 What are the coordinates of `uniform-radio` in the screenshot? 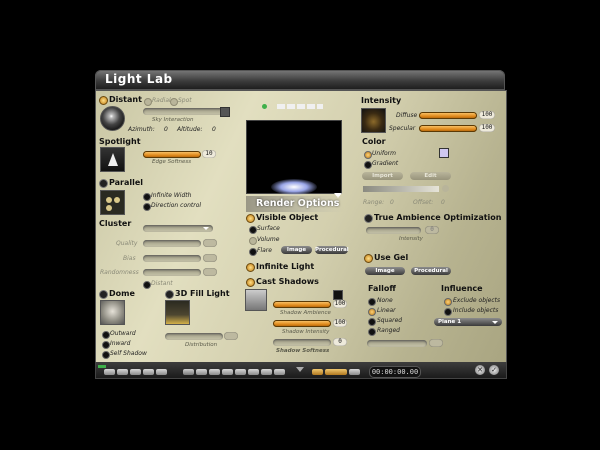 It's located at (368, 155).